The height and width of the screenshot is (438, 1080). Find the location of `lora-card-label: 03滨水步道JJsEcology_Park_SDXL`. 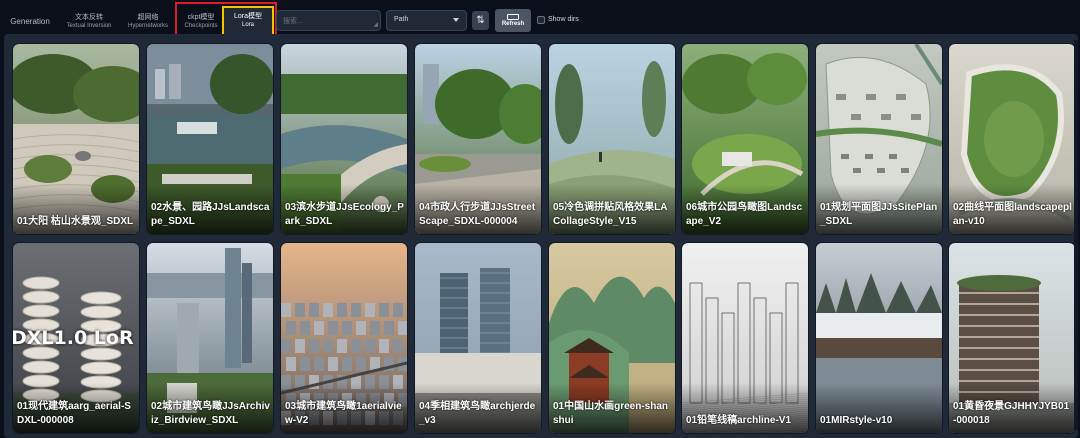

lora-card-label: 03滨水步道JJsEcology_Park_SDXL is located at coordinates (344, 214).